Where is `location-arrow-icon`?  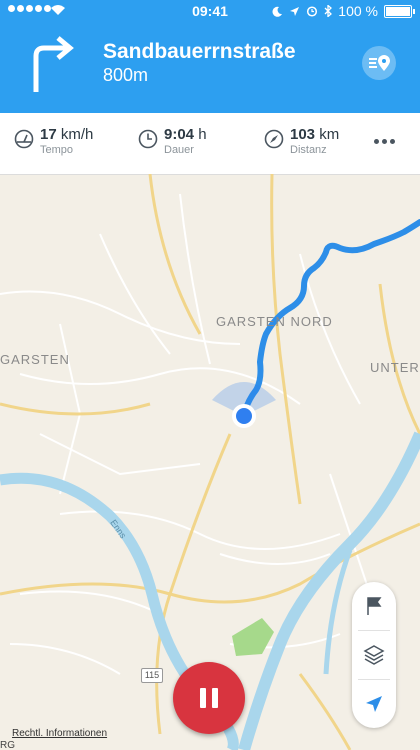
location-arrow-icon is located at coordinates (374, 704).